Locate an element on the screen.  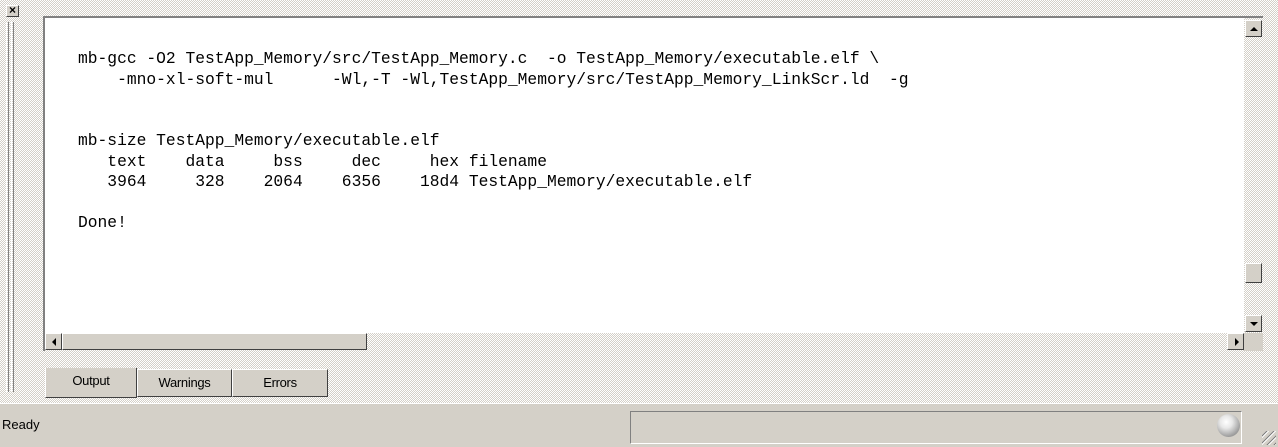
scroll-left-button is located at coordinates (53, 341).